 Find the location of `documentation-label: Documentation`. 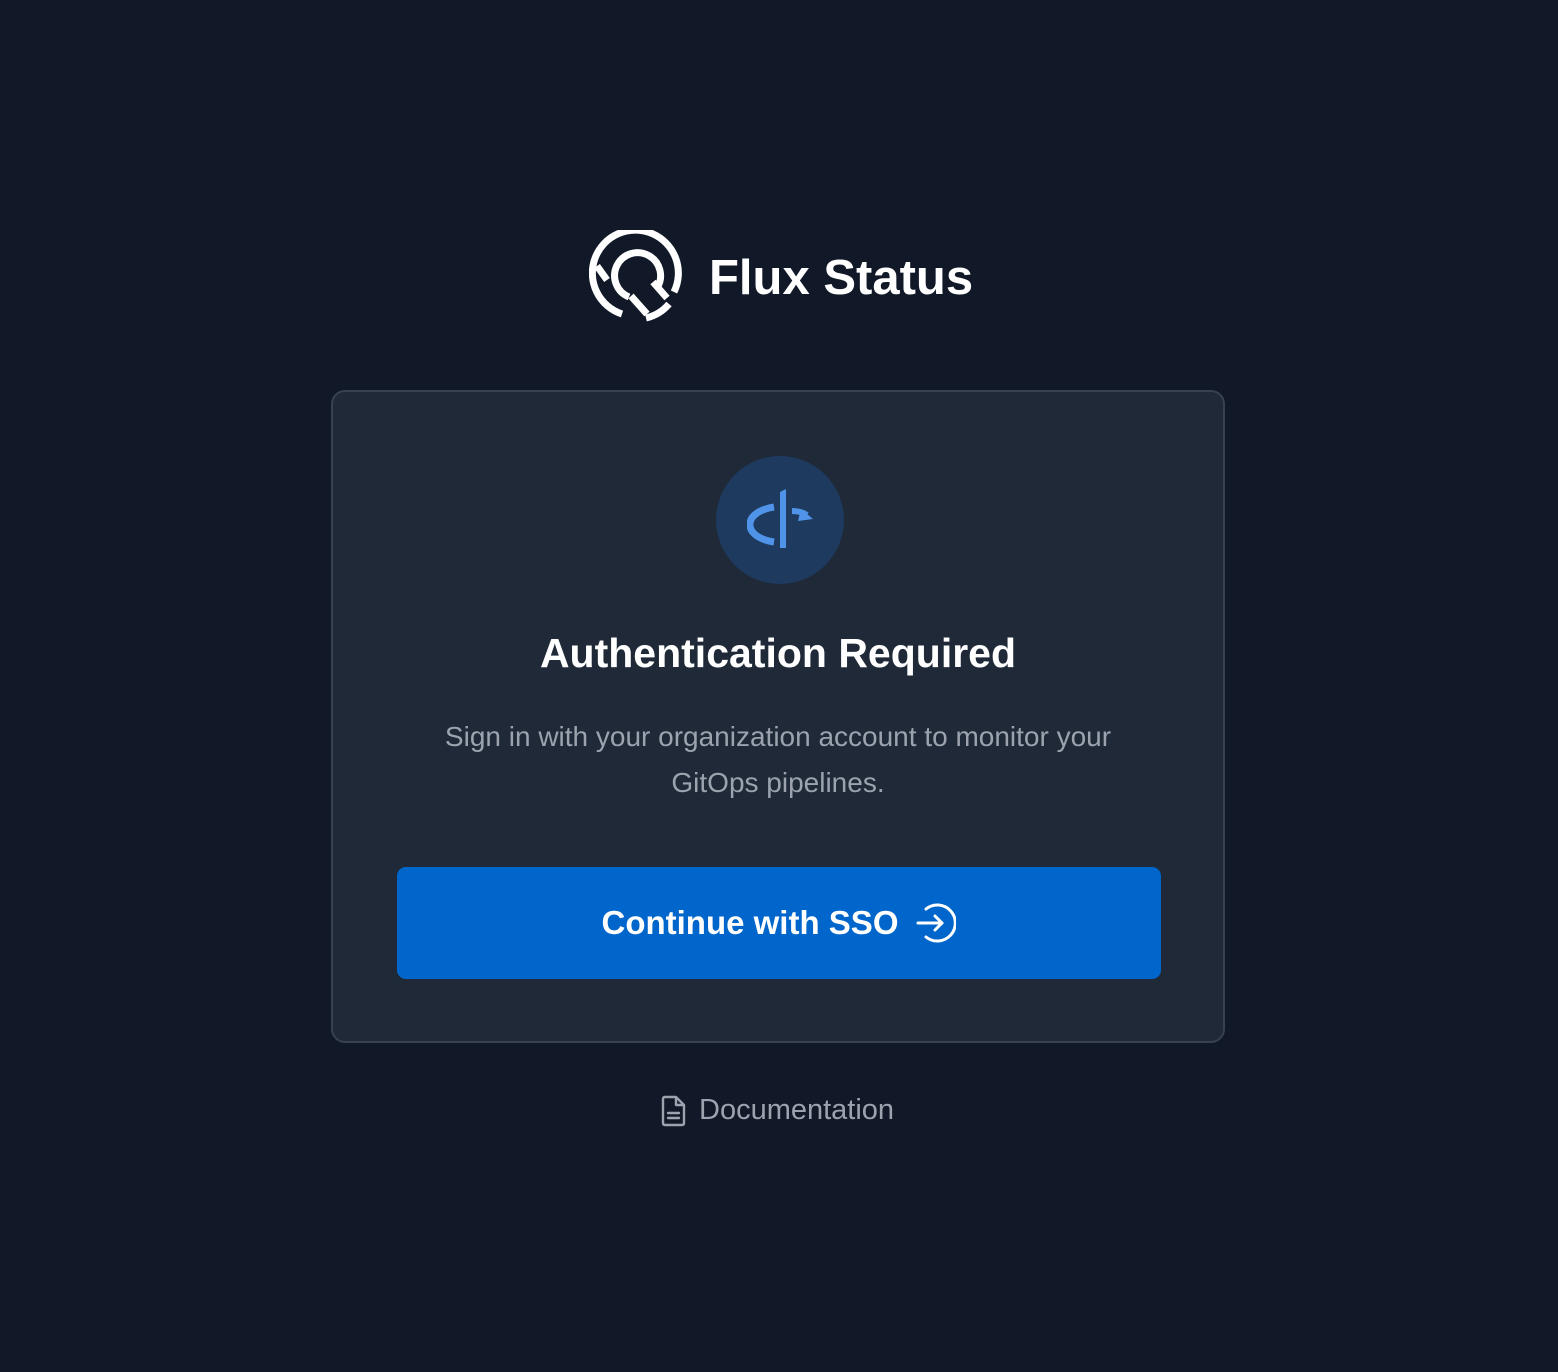

documentation-label: Documentation is located at coordinates (797, 1110).